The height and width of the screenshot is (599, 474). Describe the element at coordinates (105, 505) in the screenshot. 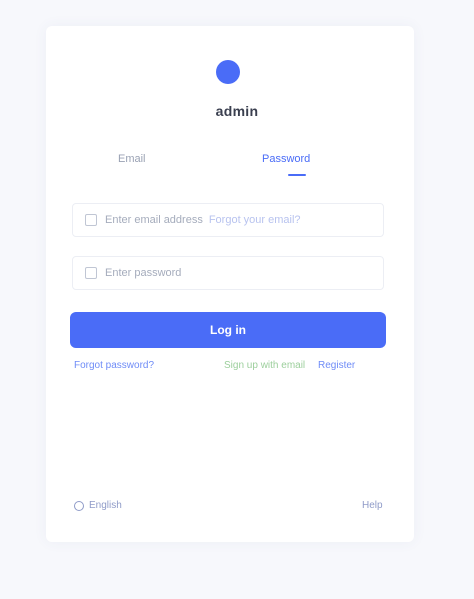

I see `language-label: English` at that location.